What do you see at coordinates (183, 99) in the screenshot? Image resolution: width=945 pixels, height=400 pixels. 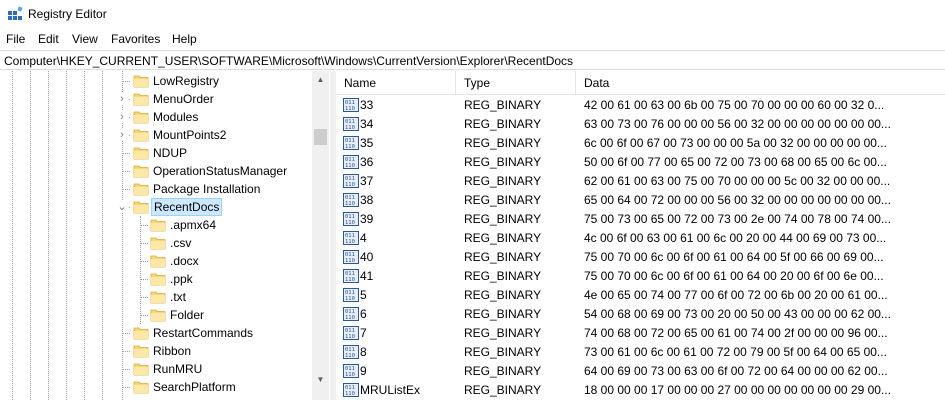 I see `tree-item-label: MenuOrder` at bounding box center [183, 99].